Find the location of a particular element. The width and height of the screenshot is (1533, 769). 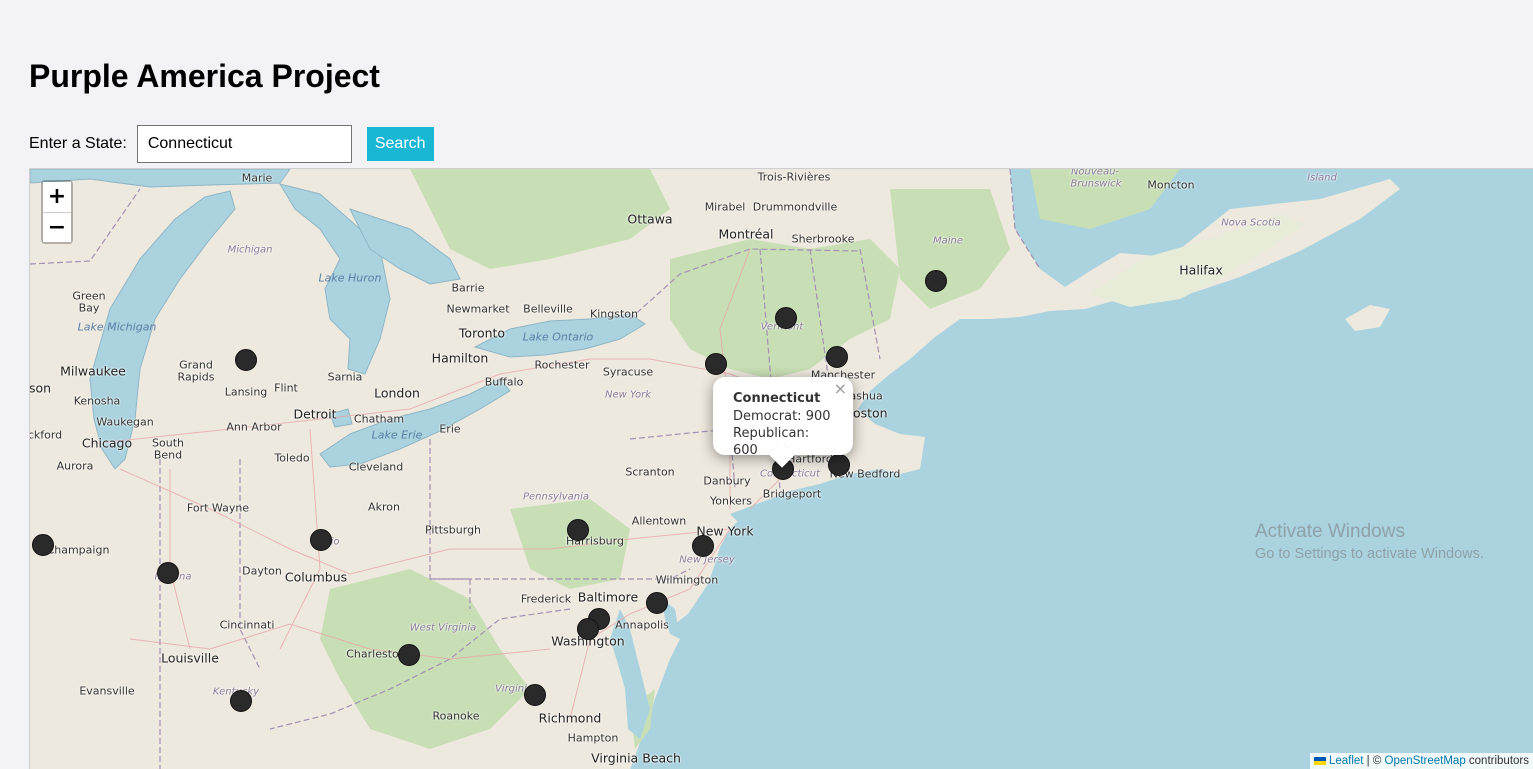

place-label: Lake Erie is located at coordinates (397, 435).